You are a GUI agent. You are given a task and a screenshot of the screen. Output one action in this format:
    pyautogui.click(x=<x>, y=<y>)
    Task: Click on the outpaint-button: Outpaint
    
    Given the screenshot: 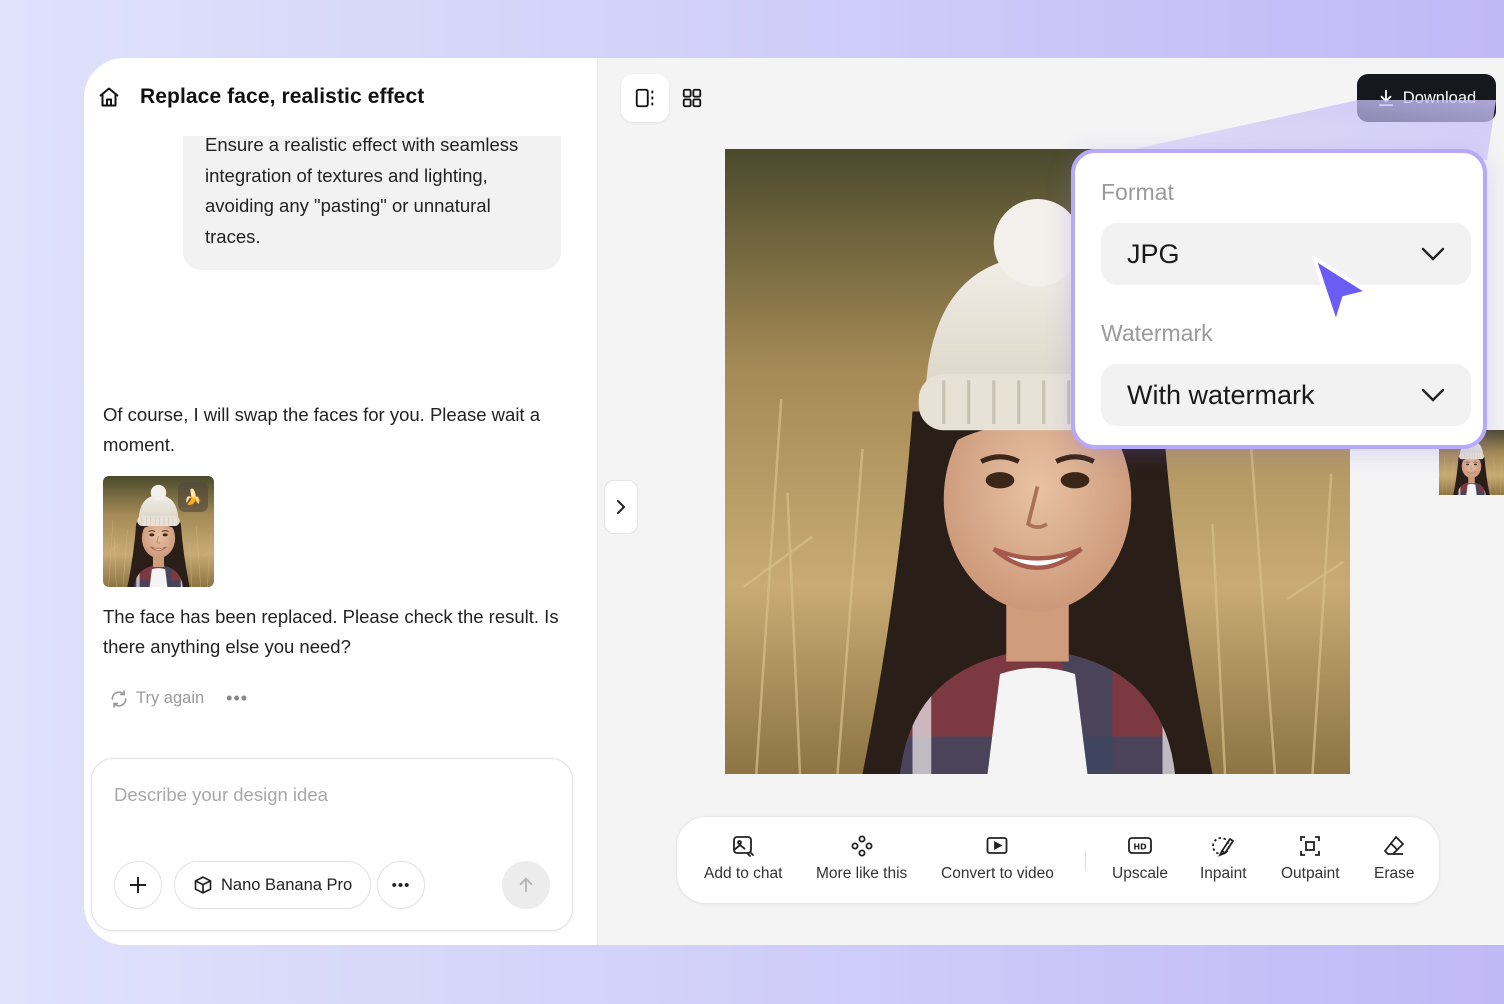 What is the action you would take?
    pyautogui.click(x=1310, y=858)
    